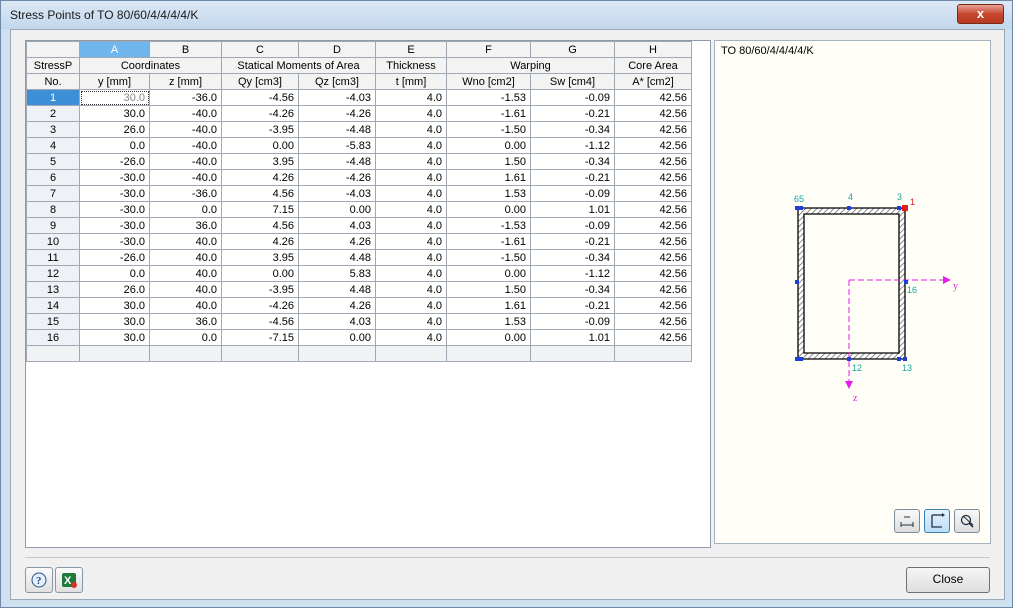 Image resolution: width=1013 pixels, height=608 pixels. I want to click on table-row: 13 26.0 40.0 -3.95 4.48 4.0 1.50 -0.34 42.56, so click(359, 289).